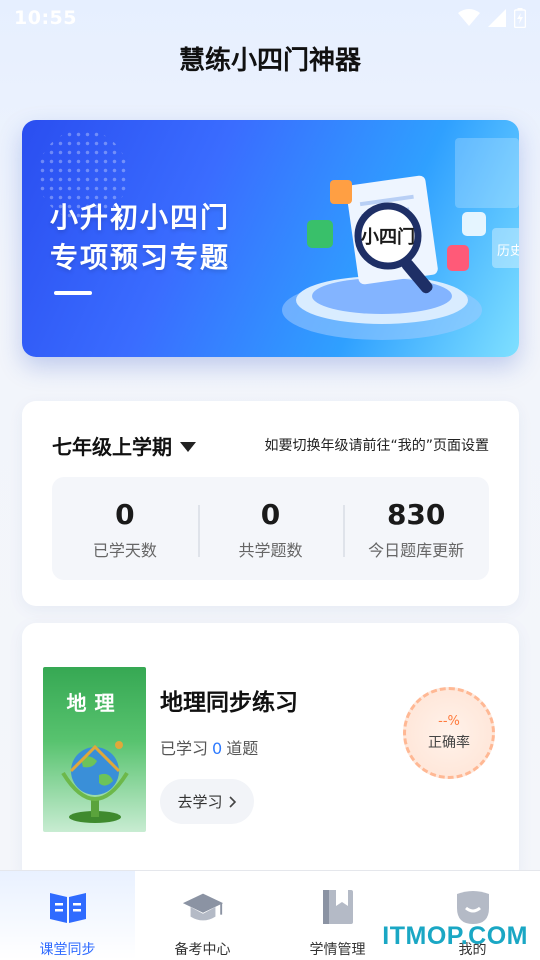  Describe the element at coordinates (338, 907) in the screenshot. I see `bookmark-icon` at that location.